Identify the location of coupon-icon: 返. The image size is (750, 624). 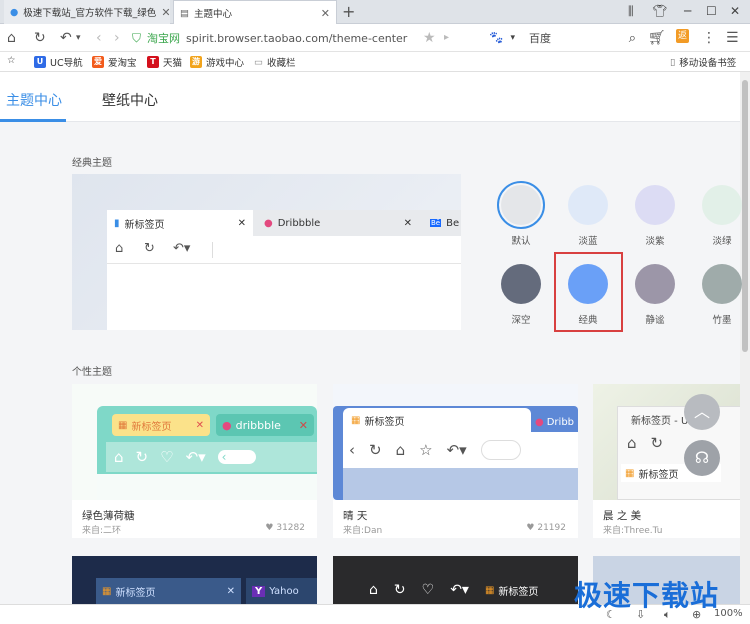
(682, 36).